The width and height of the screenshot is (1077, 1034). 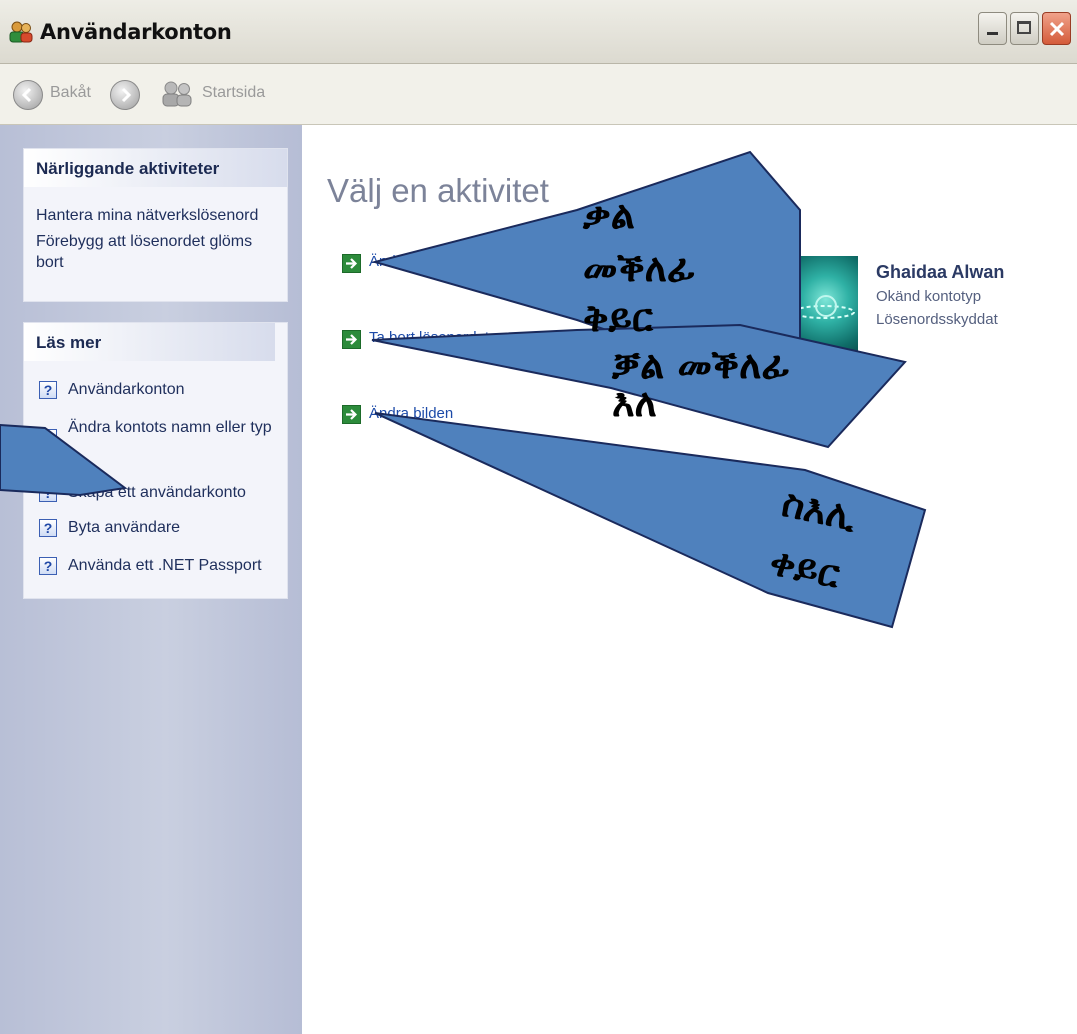 I want to click on forgotten-password-link: Förebygg att lösenordet glöms bort, so click(x=156, y=252).